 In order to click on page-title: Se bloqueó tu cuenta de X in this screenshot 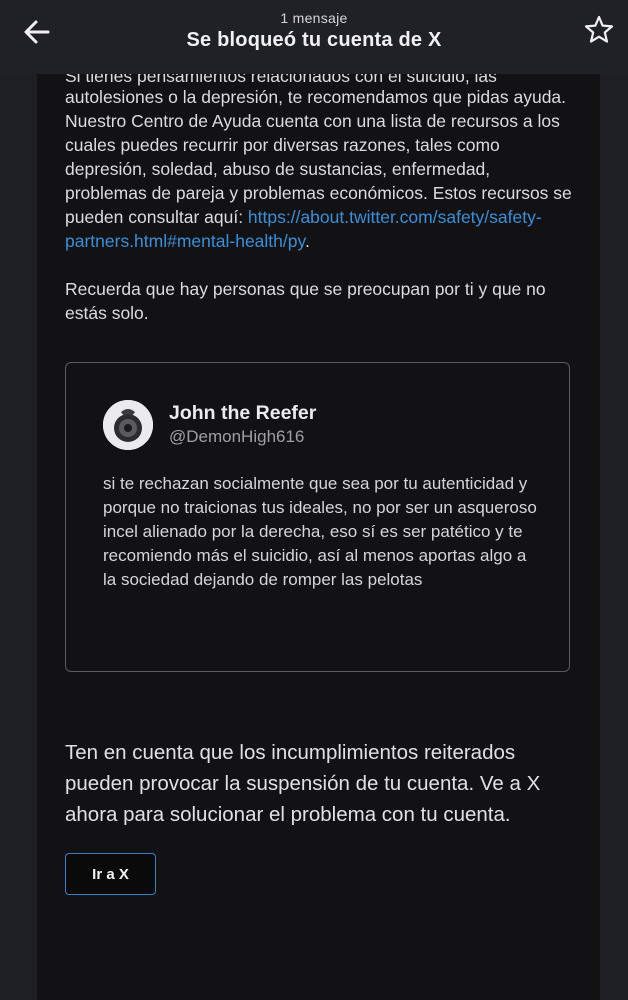, I will do `click(314, 40)`.